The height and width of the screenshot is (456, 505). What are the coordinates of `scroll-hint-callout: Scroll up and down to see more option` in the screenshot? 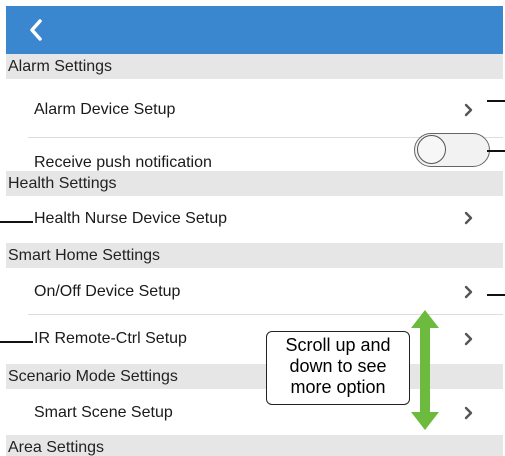 It's located at (338, 368).